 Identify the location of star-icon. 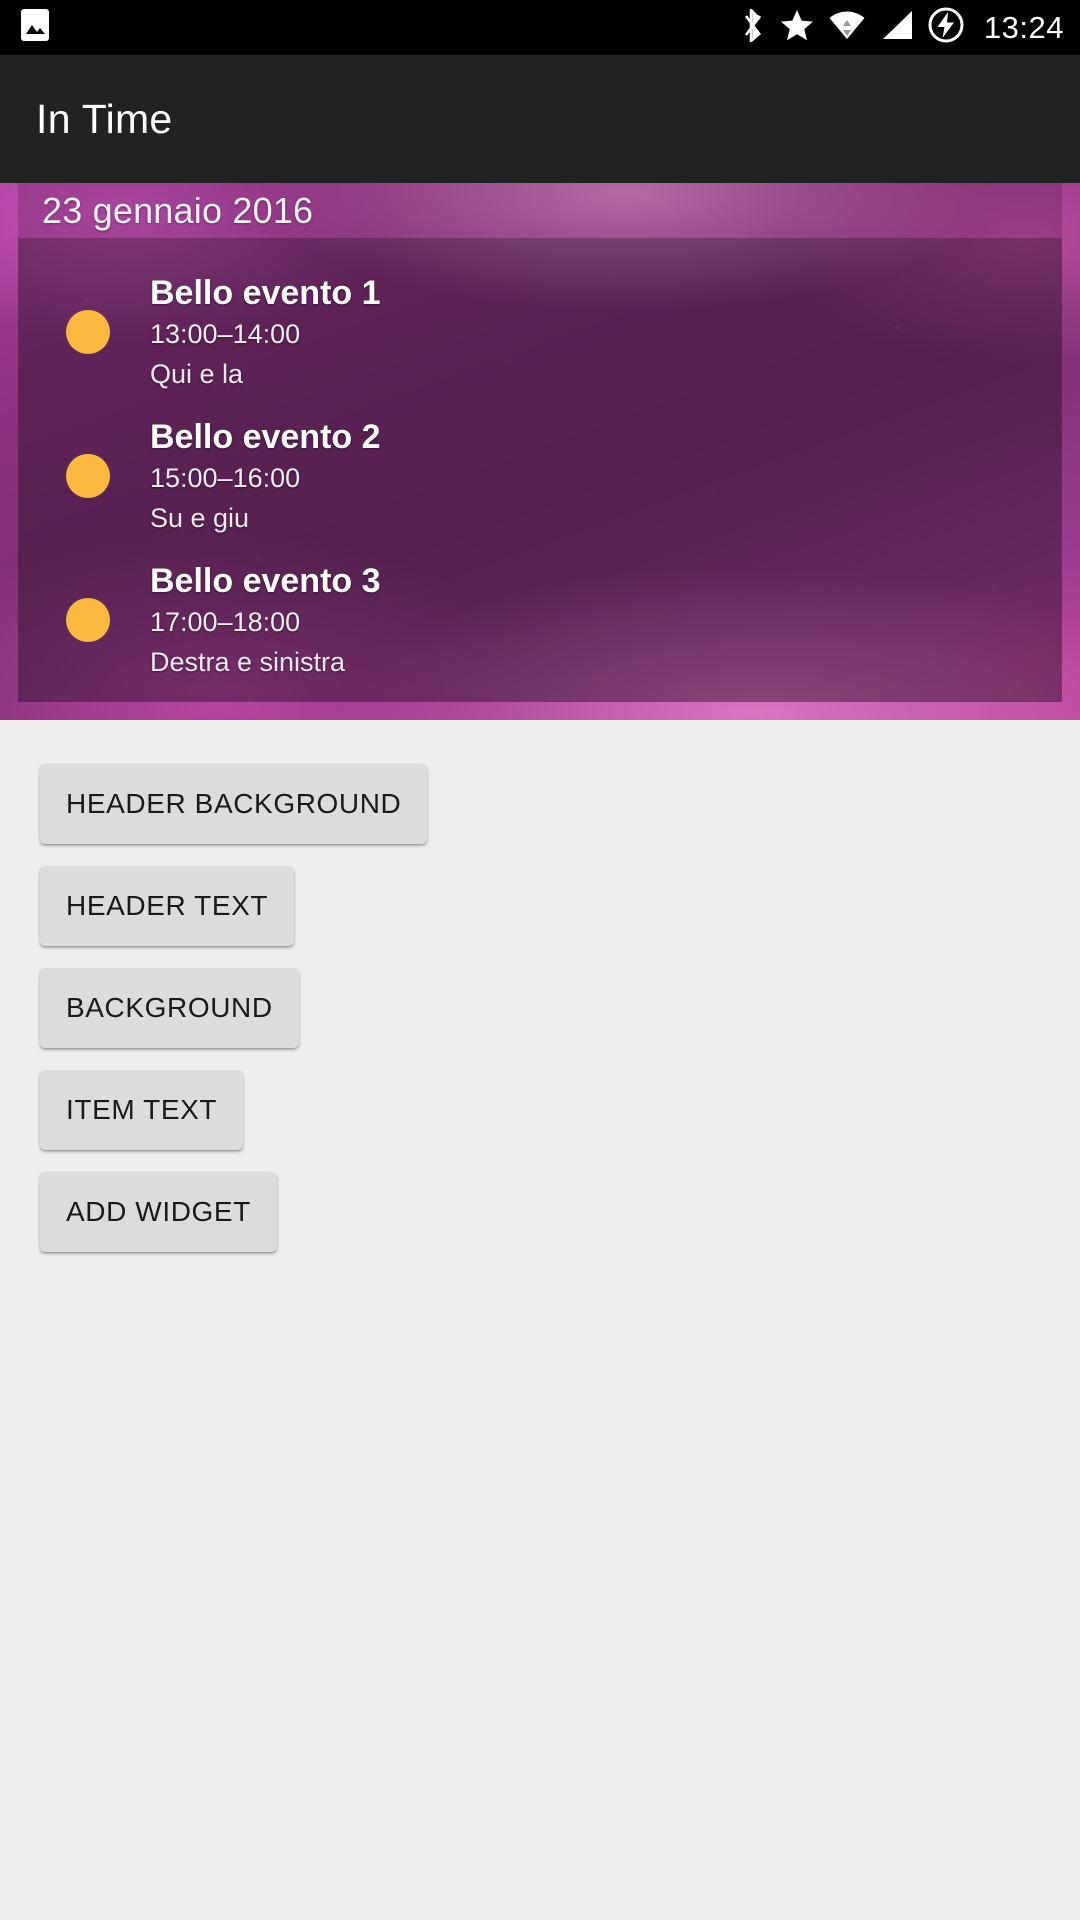
(797, 27).